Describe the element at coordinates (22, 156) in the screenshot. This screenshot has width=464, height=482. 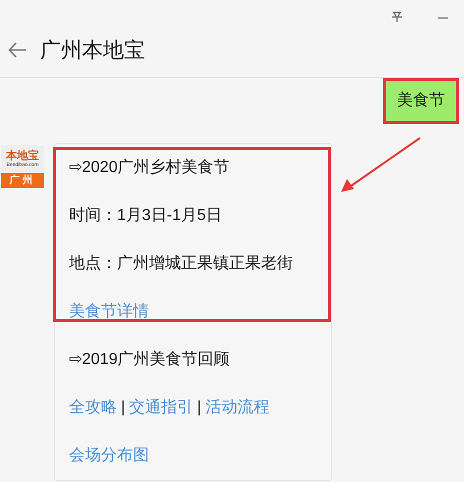
I see `logo-brand: 本地宝` at that location.